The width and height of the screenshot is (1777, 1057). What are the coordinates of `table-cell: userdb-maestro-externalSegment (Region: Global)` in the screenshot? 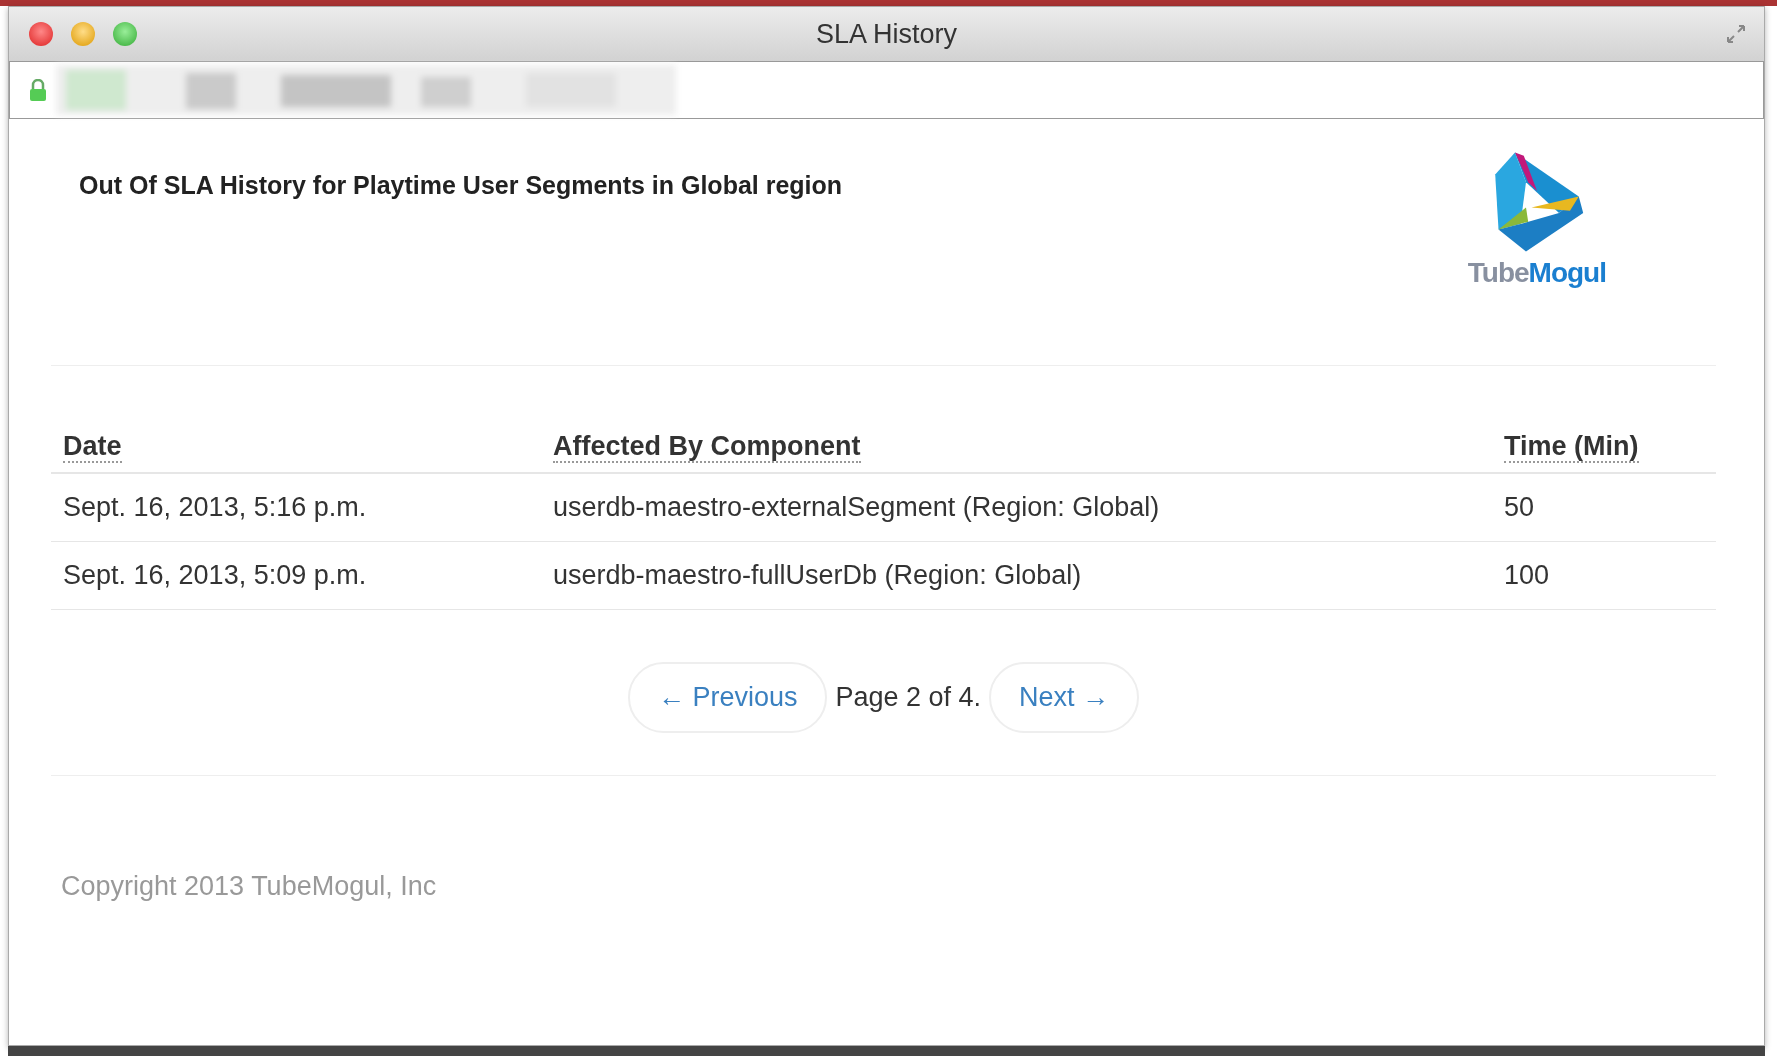 It's located at (856, 507).